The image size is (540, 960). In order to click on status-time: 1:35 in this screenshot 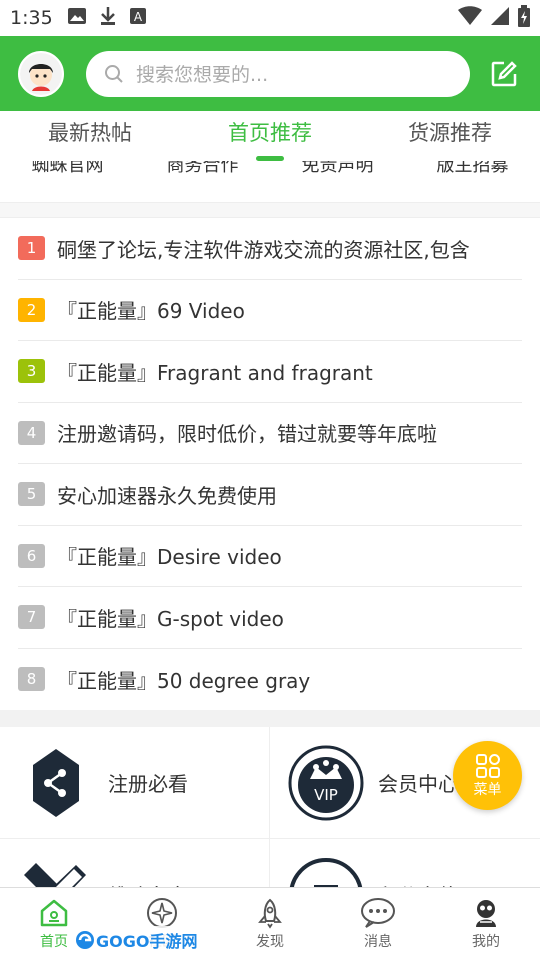, I will do `click(31, 18)`.